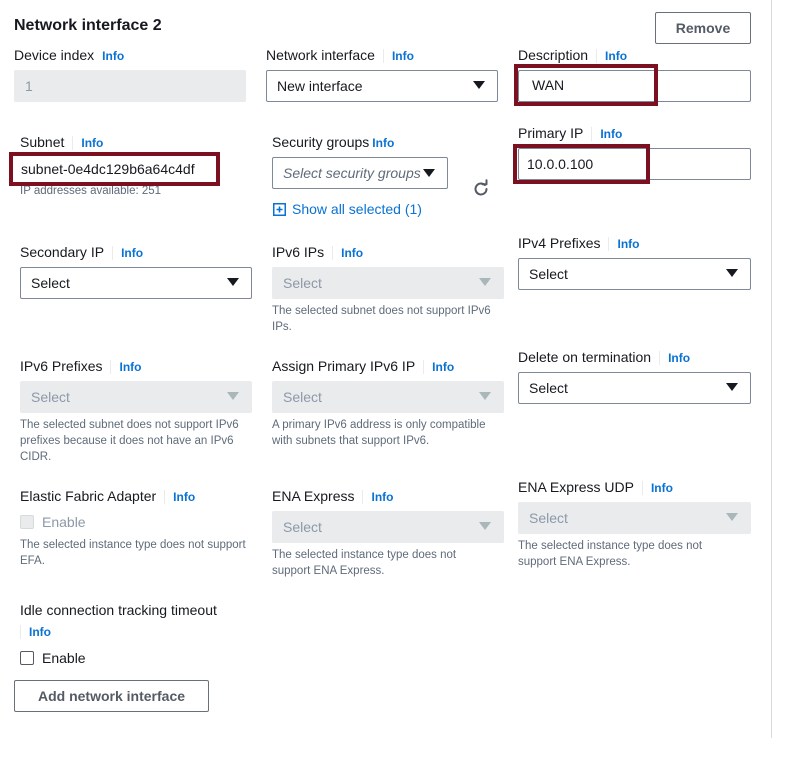  What do you see at coordinates (634, 274) in the screenshot?
I see `ipv4-prefixes-select: Select` at bounding box center [634, 274].